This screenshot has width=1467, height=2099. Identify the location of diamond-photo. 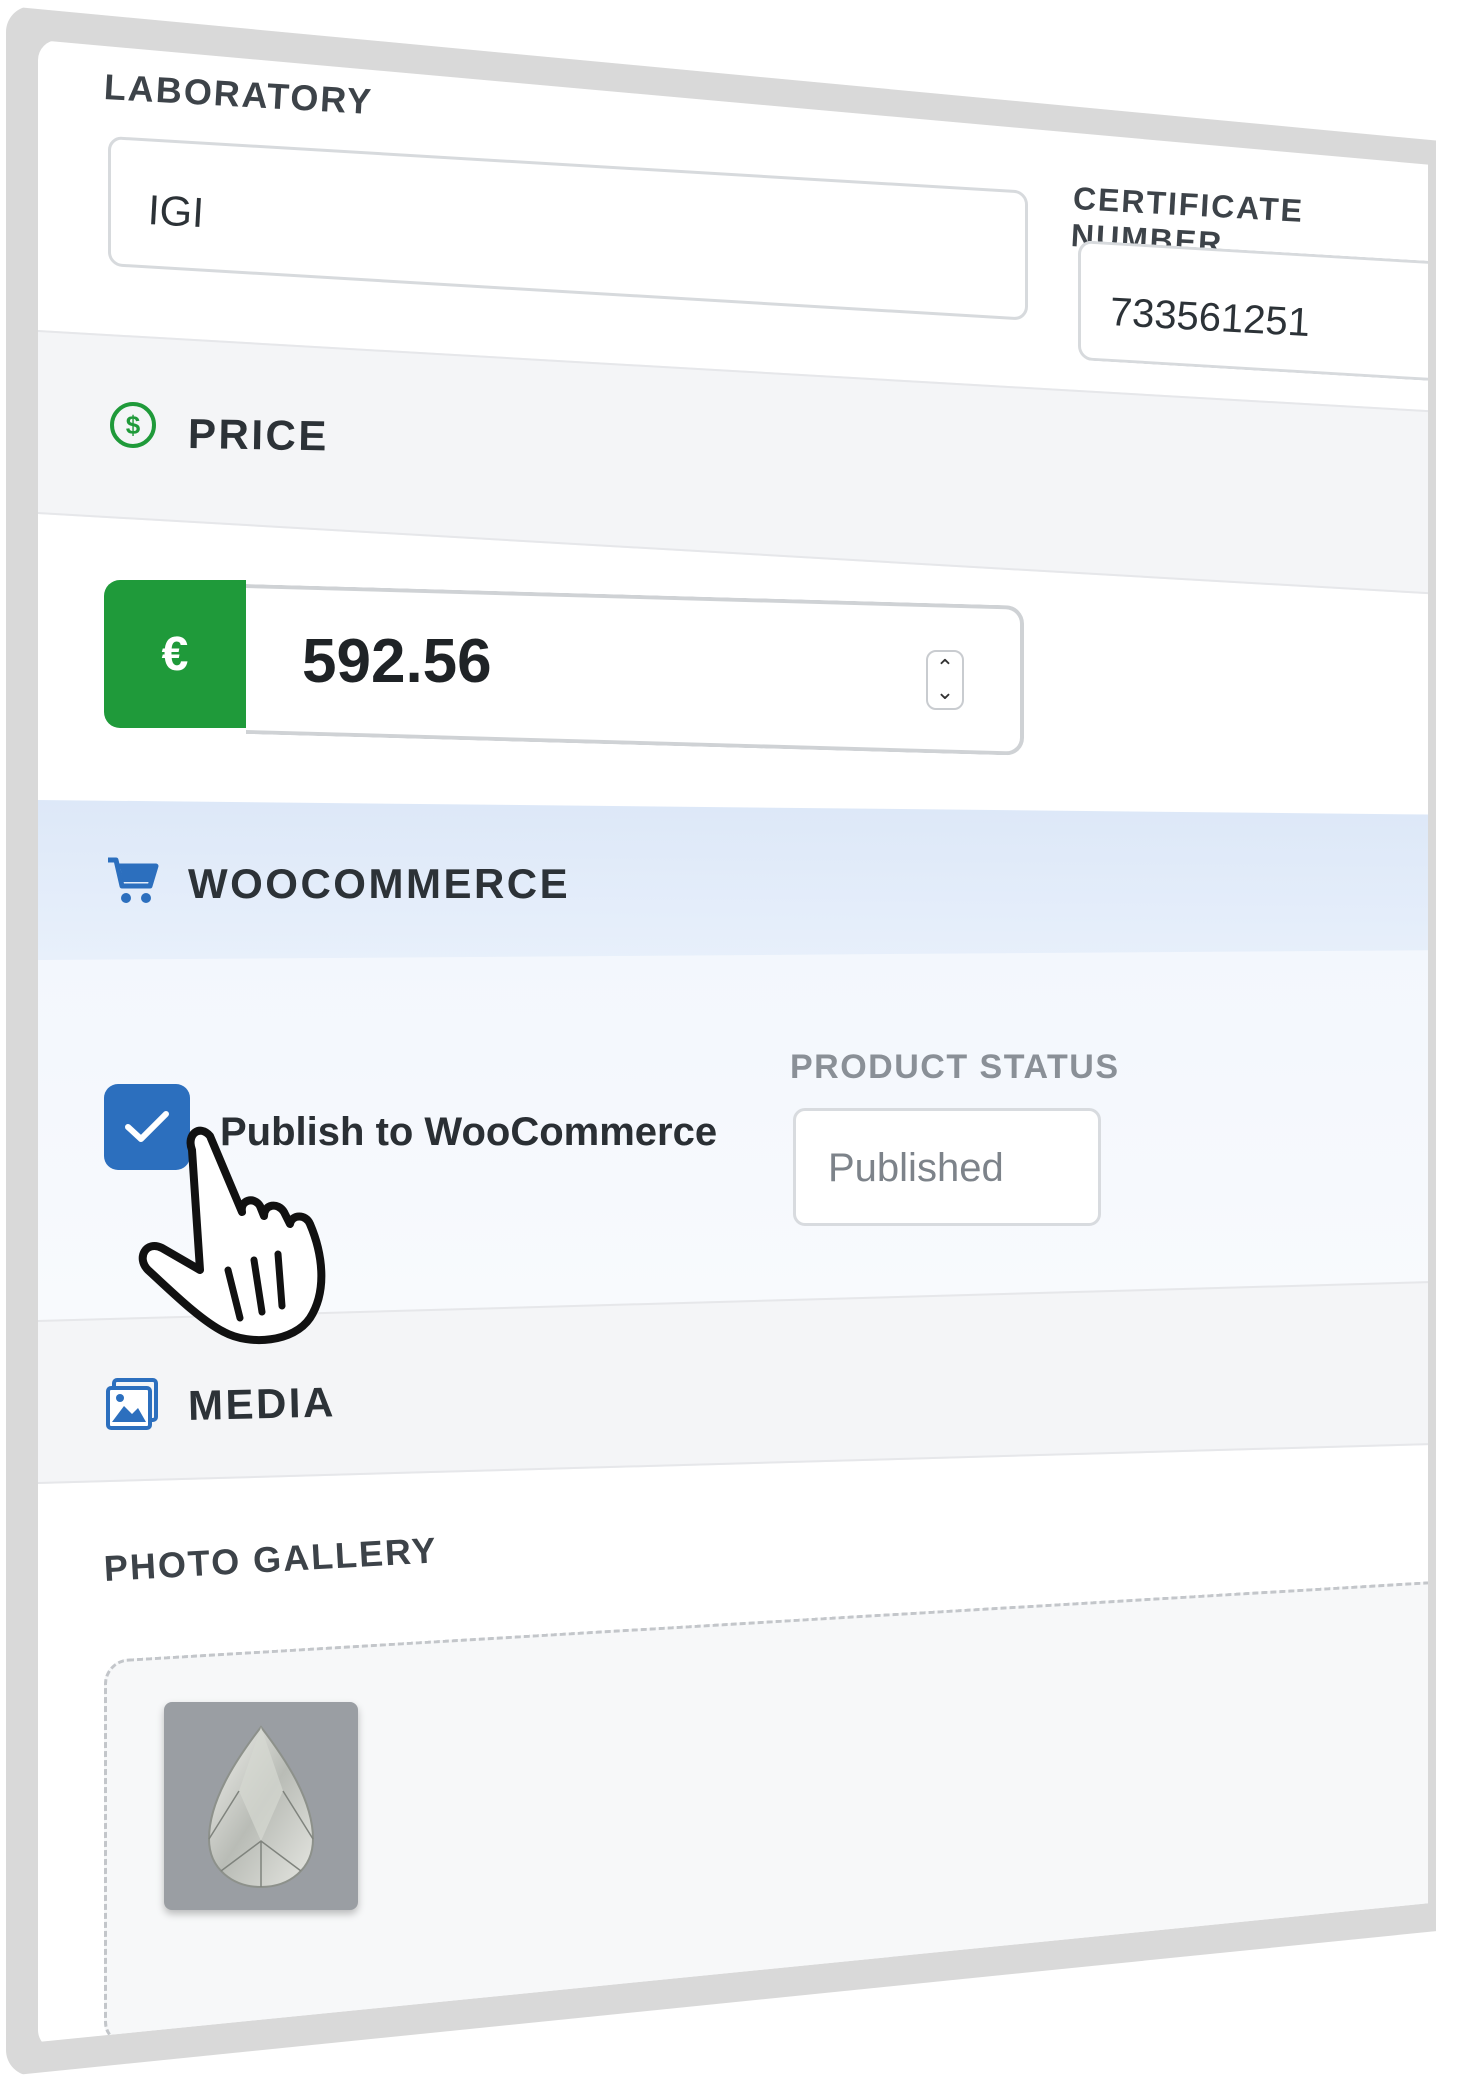
(261, 1807).